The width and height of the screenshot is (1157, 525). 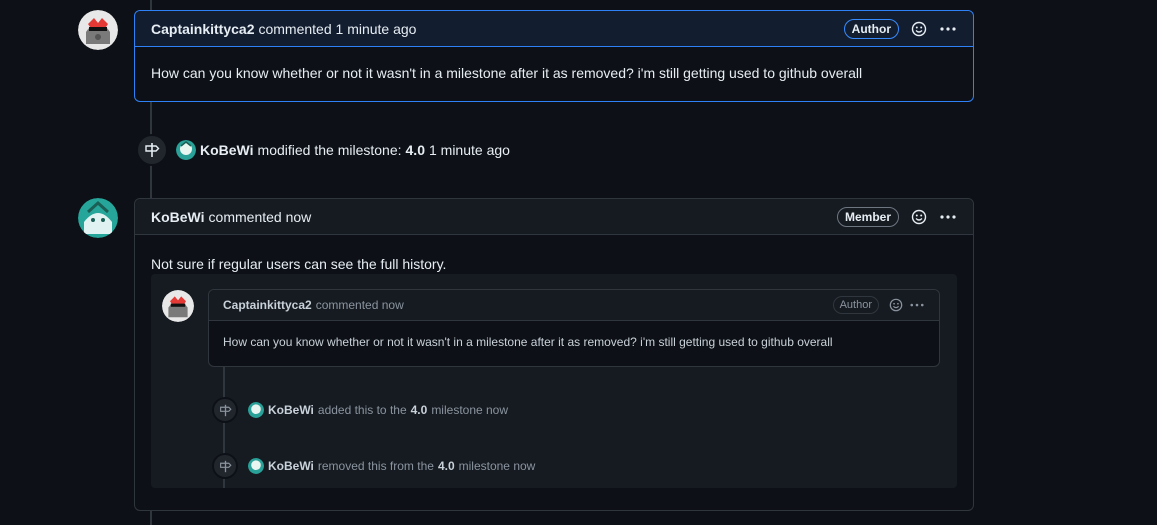 I want to click on event-time: 1 minute ago, so click(x=469, y=150).